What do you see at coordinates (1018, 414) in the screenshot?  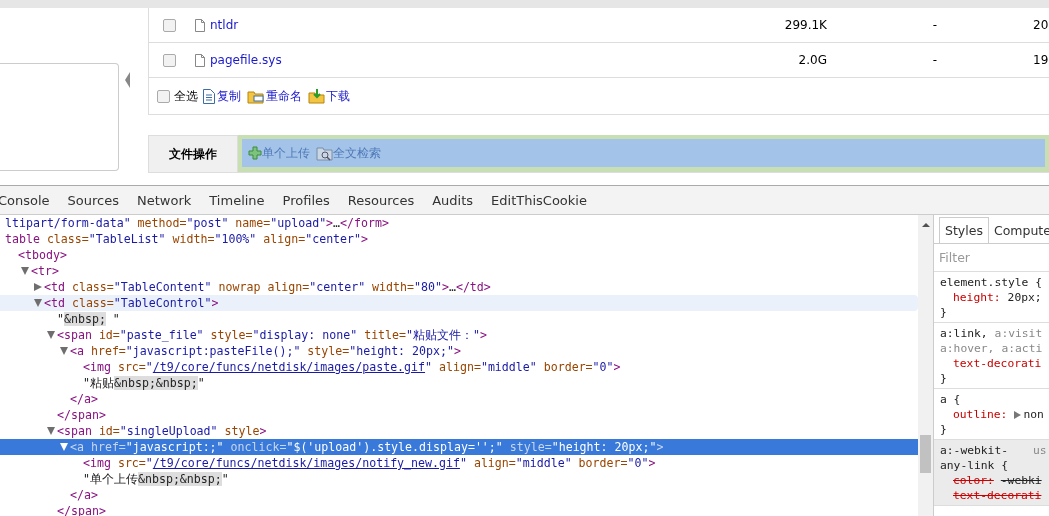 I see `expand-arrow-icon` at bounding box center [1018, 414].